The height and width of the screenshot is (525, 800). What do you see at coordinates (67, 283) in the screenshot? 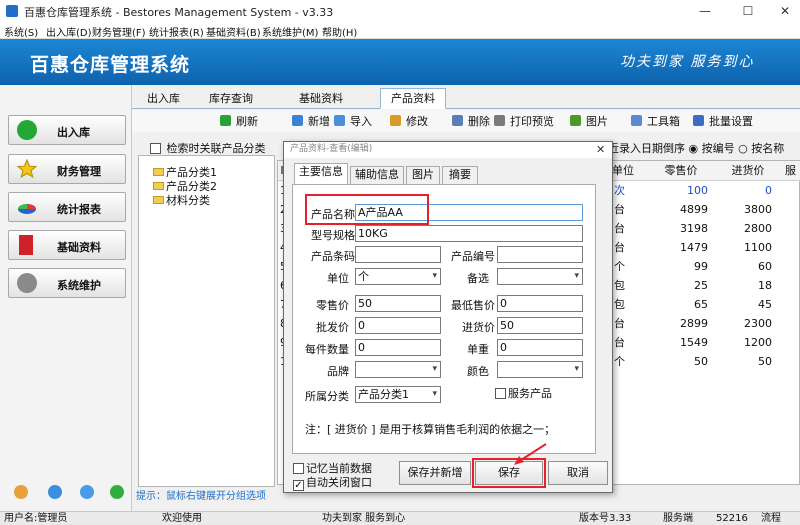
I see `nav-maintenance: 系统维护` at bounding box center [67, 283].